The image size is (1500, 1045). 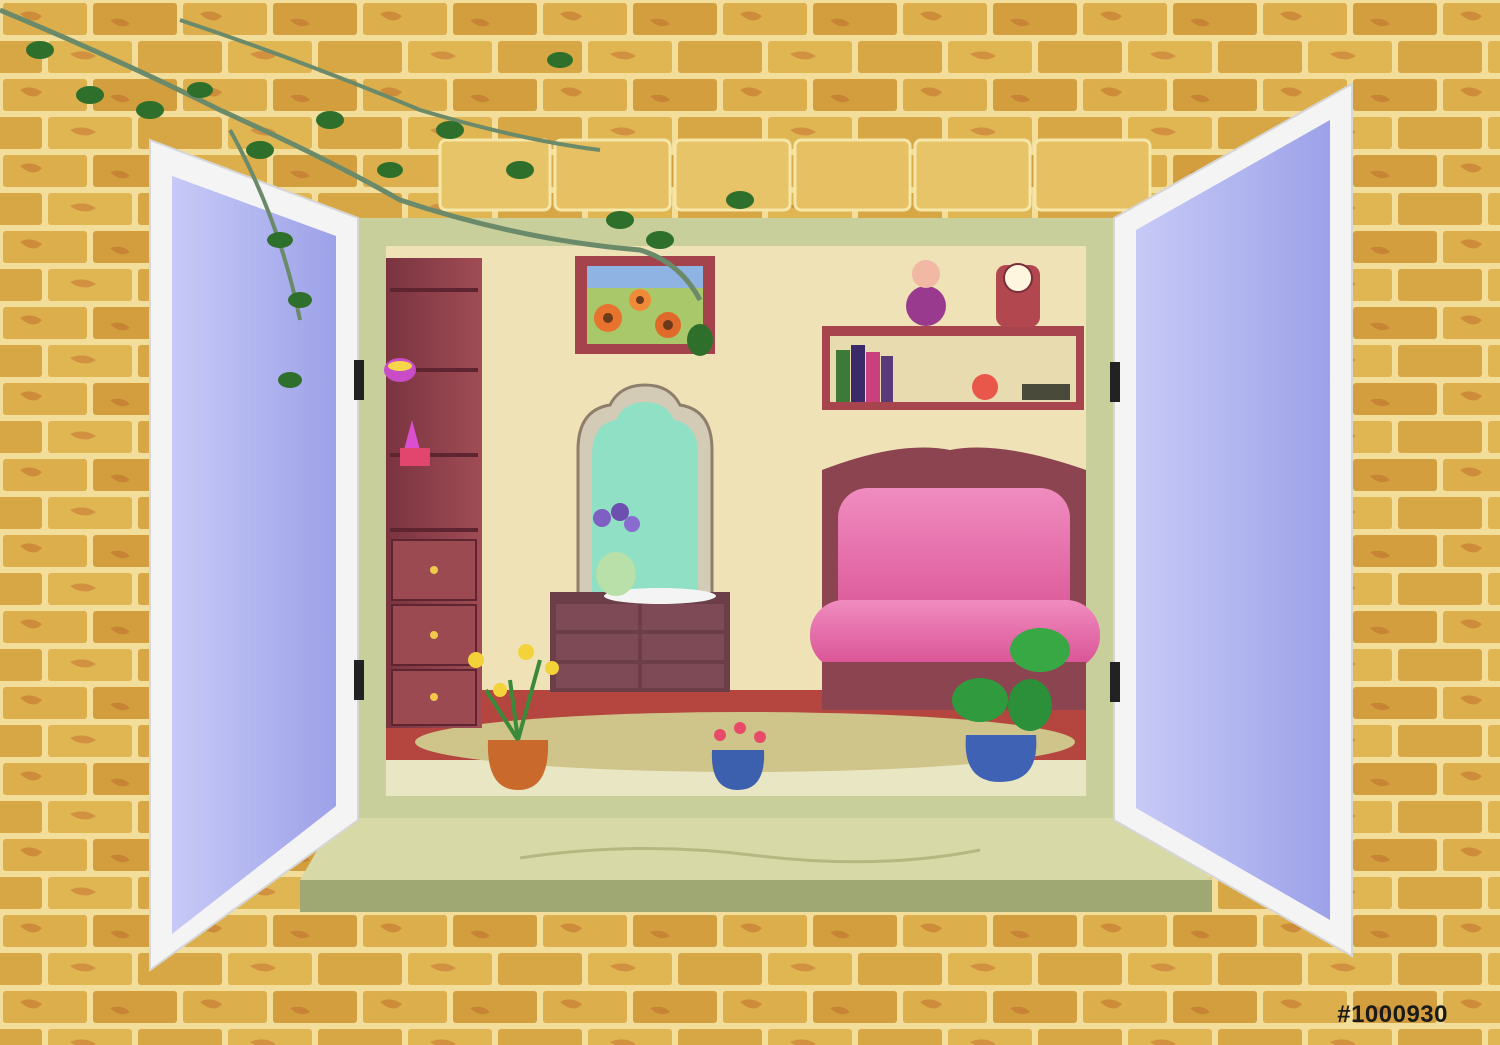 What do you see at coordinates (1392, 1014) in the screenshot?
I see `stock-id-label: #1000930` at bounding box center [1392, 1014].